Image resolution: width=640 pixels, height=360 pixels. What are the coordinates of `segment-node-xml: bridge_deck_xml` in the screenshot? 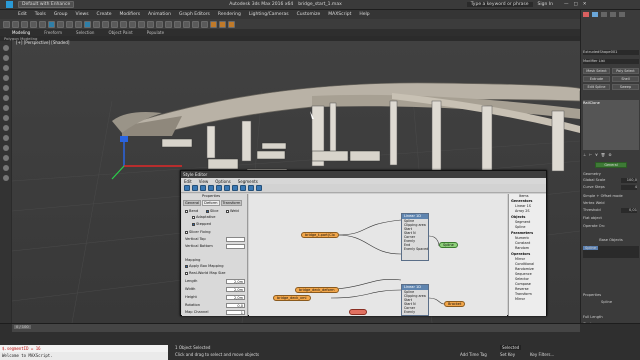 It's located at (292, 298).